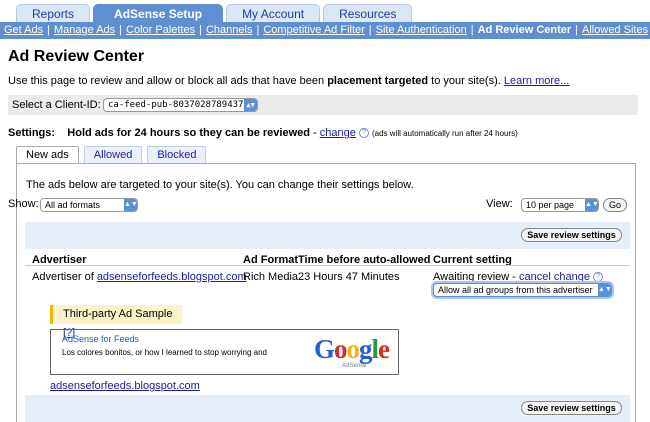 The image size is (650, 422). I want to click on subnav-ad-review-center: Ad Review Center, so click(524, 30).